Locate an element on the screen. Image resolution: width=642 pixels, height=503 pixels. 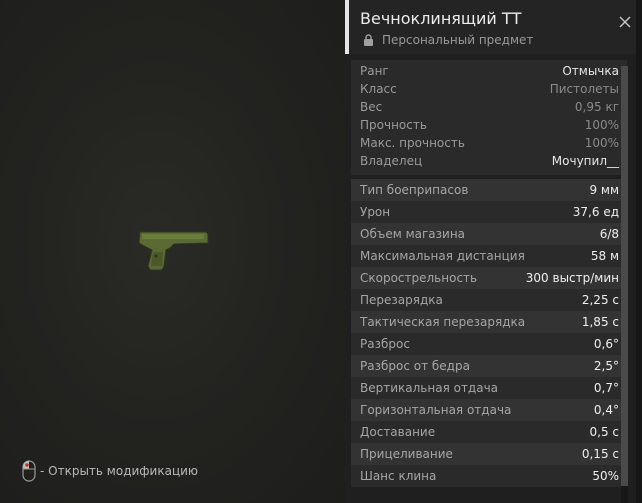
stat-label: Объем магазина is located at coordinates (413, 234).